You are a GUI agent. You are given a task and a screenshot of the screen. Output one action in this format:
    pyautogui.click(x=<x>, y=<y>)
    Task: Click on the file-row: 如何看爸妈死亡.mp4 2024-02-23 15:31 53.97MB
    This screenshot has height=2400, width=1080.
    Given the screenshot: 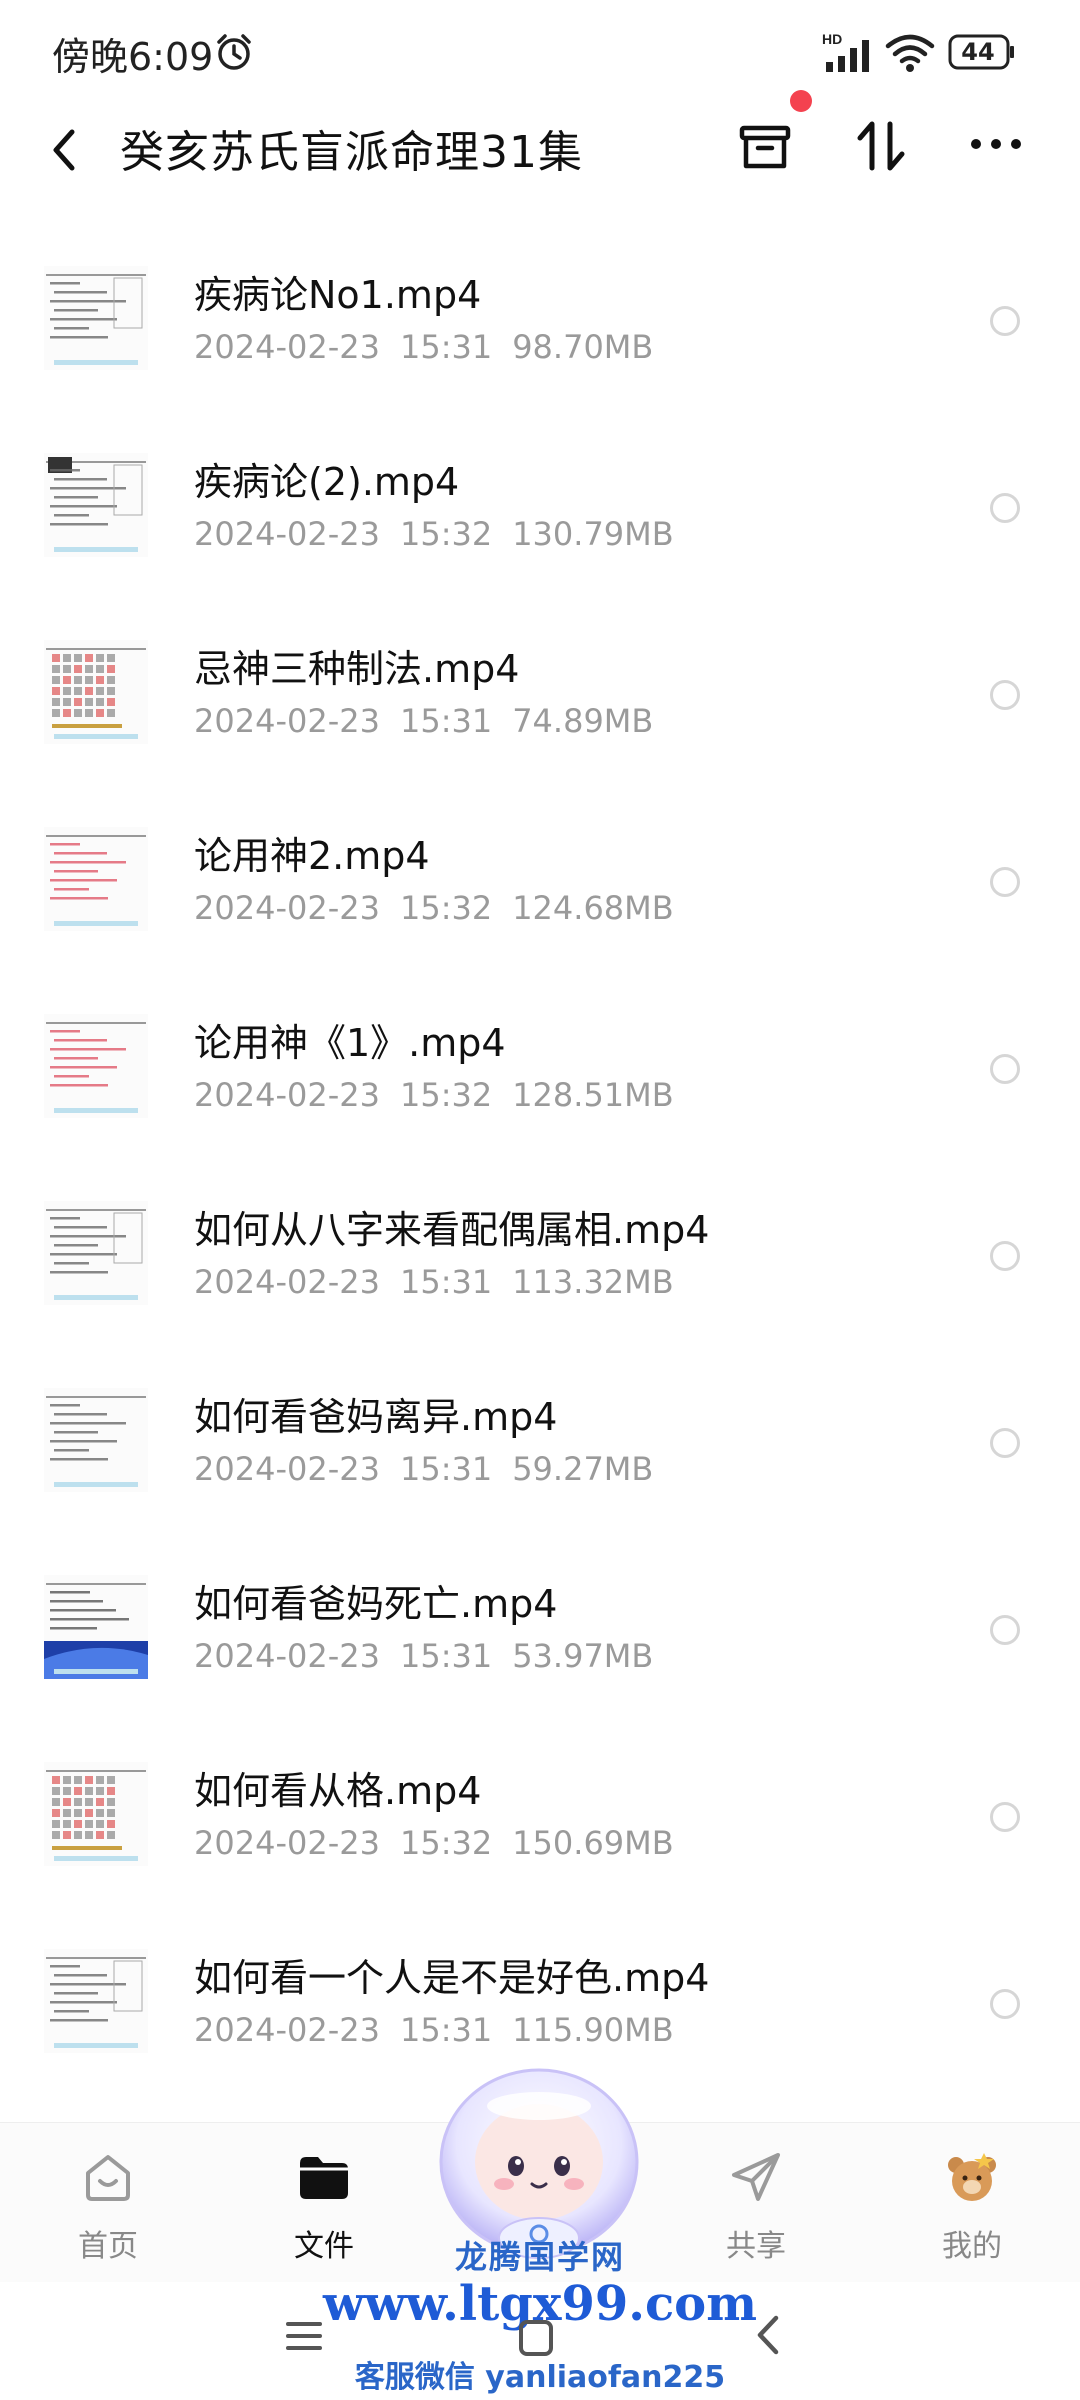 What is the action you would take?
    pyautogui.click(x=540, y=1632)
    